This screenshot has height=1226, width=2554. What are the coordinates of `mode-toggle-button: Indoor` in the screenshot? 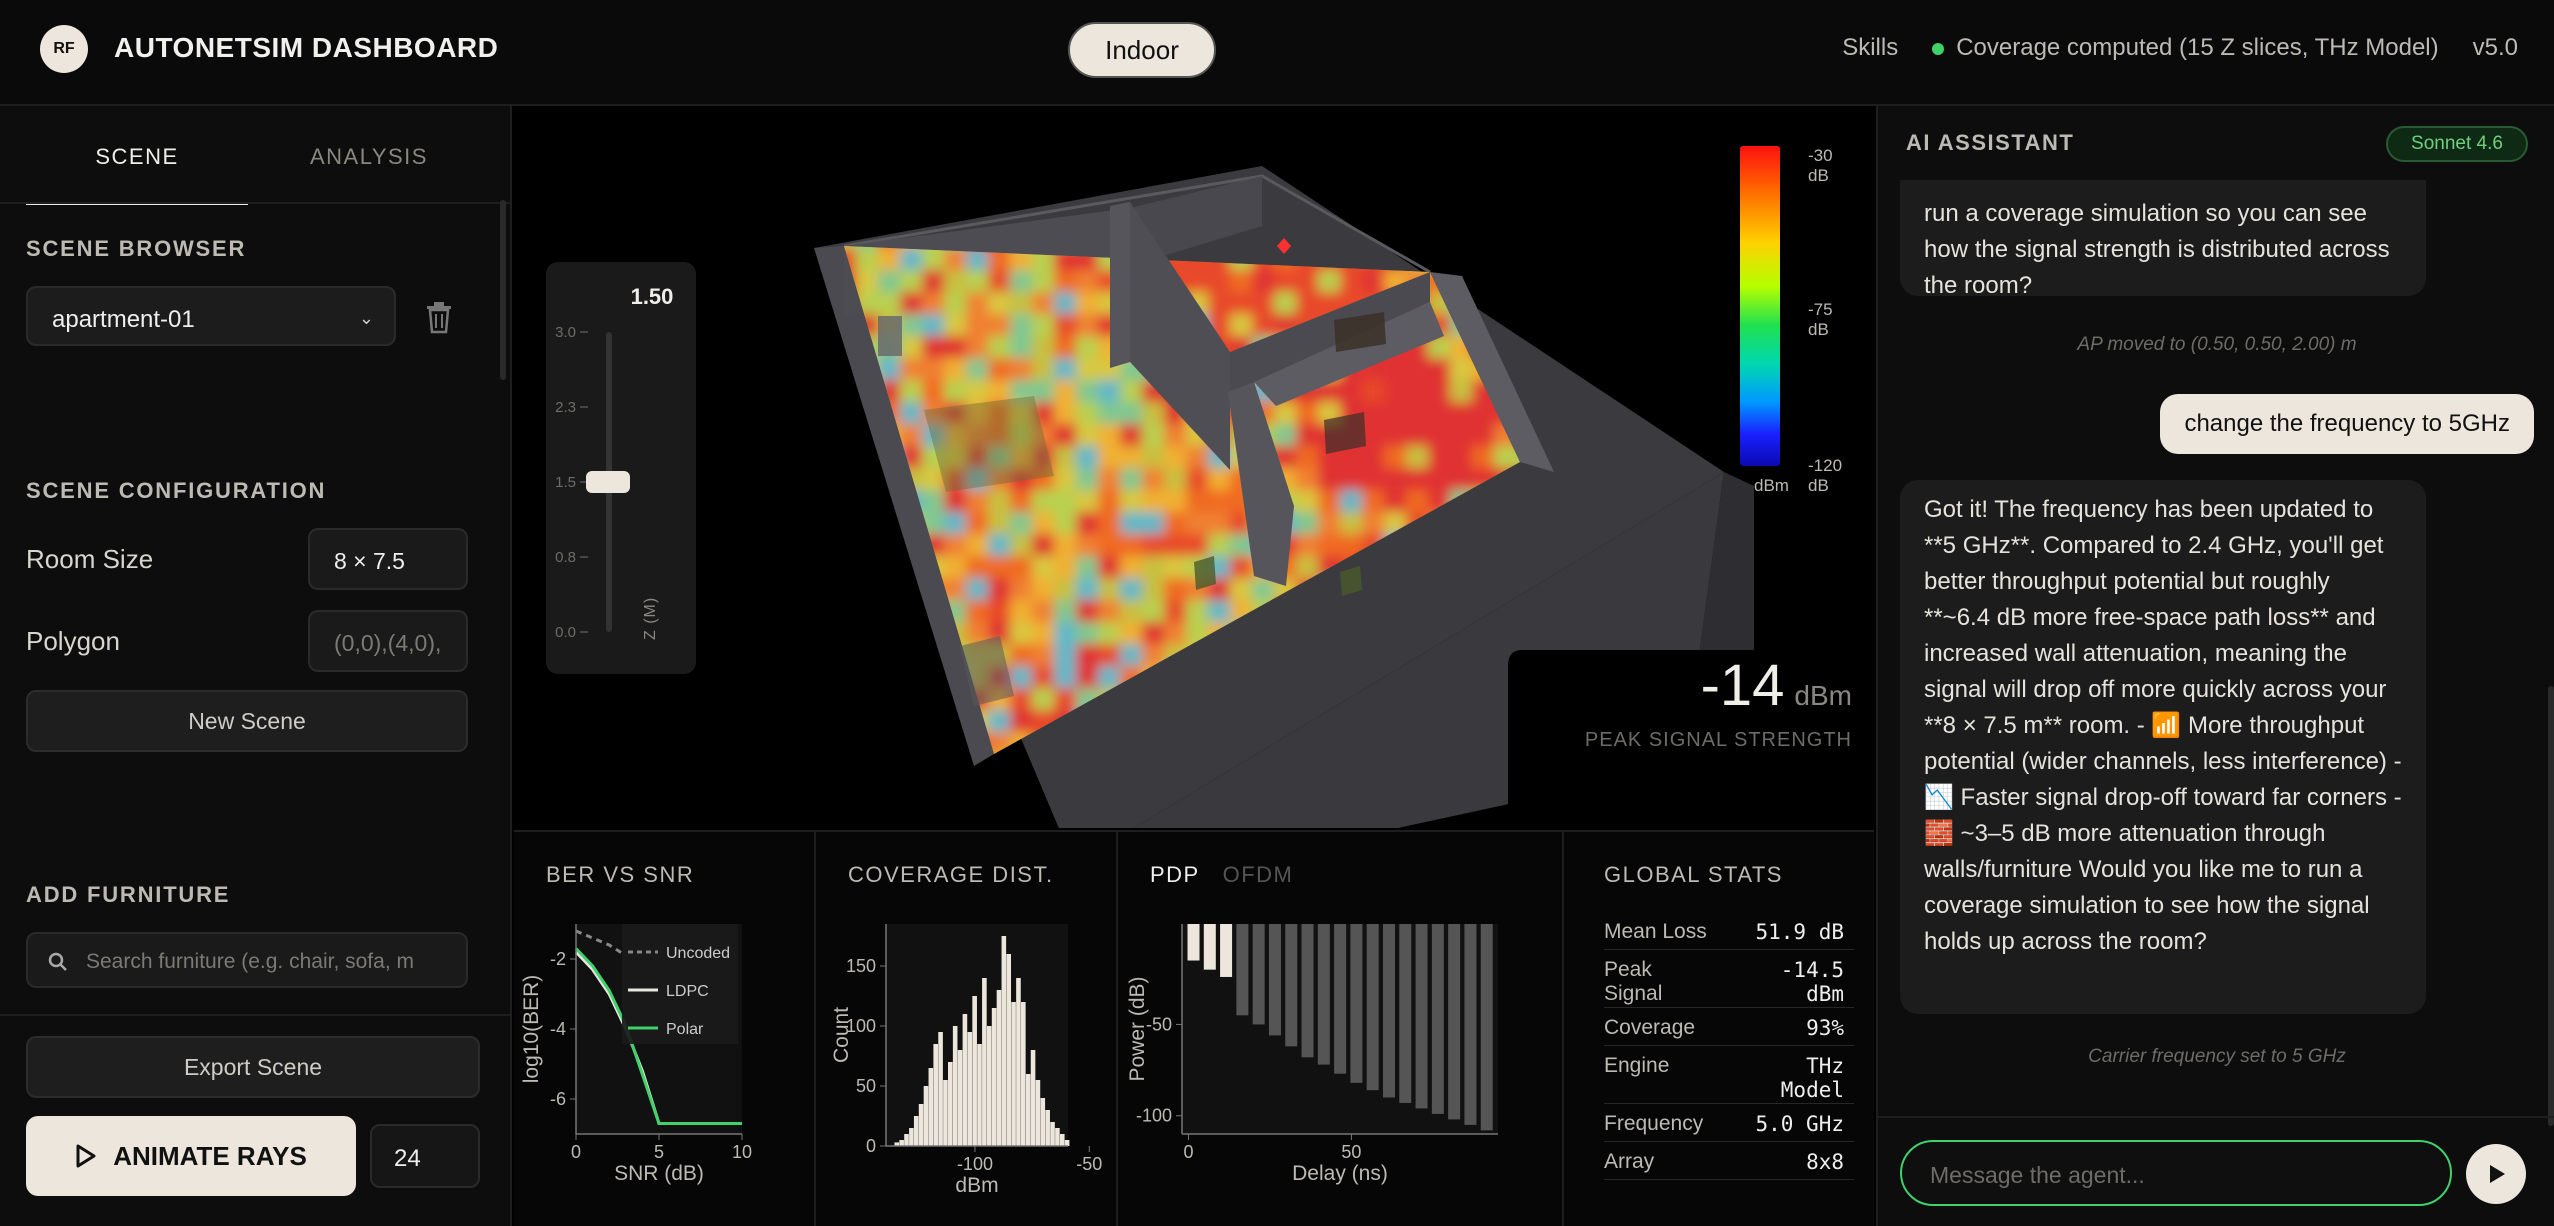 It's located at (1142, 50).